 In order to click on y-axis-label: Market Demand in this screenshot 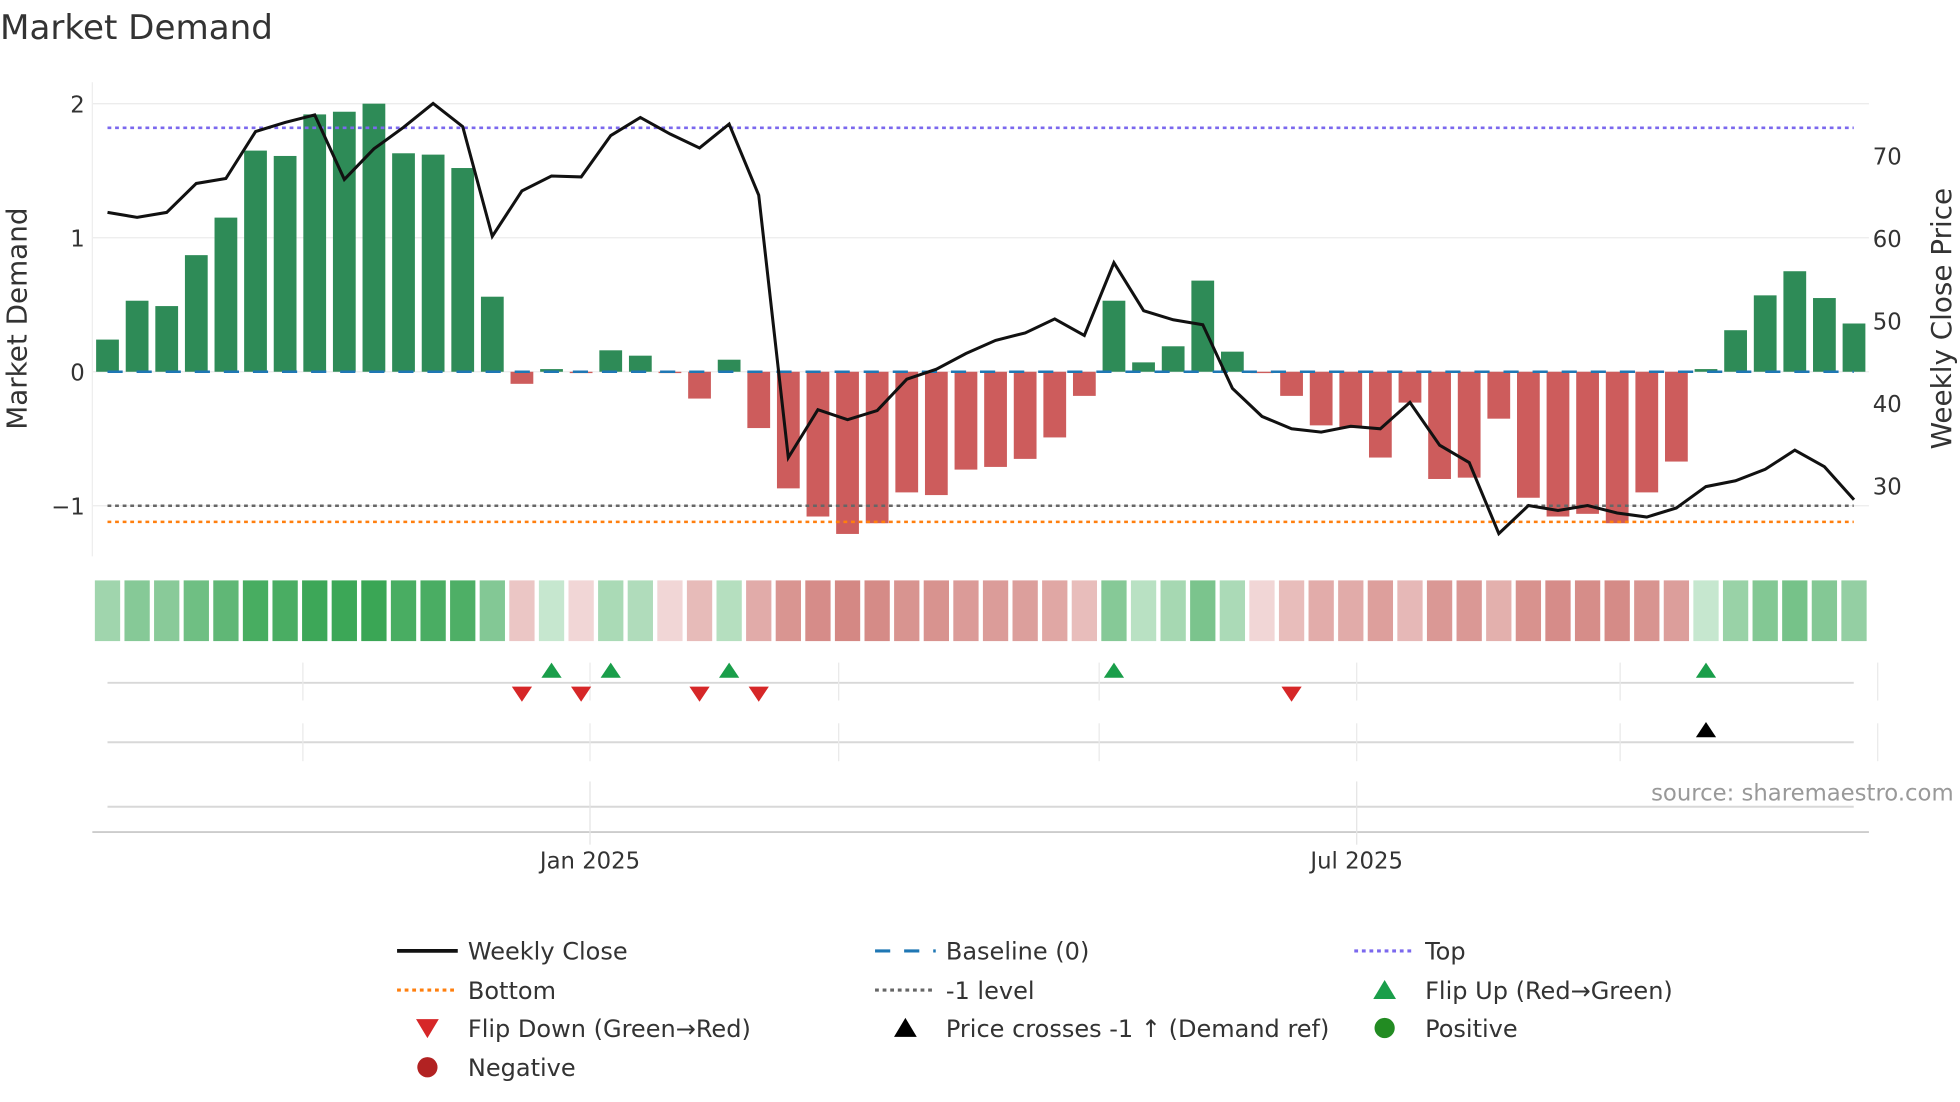, I will do `click(17, 319)`.